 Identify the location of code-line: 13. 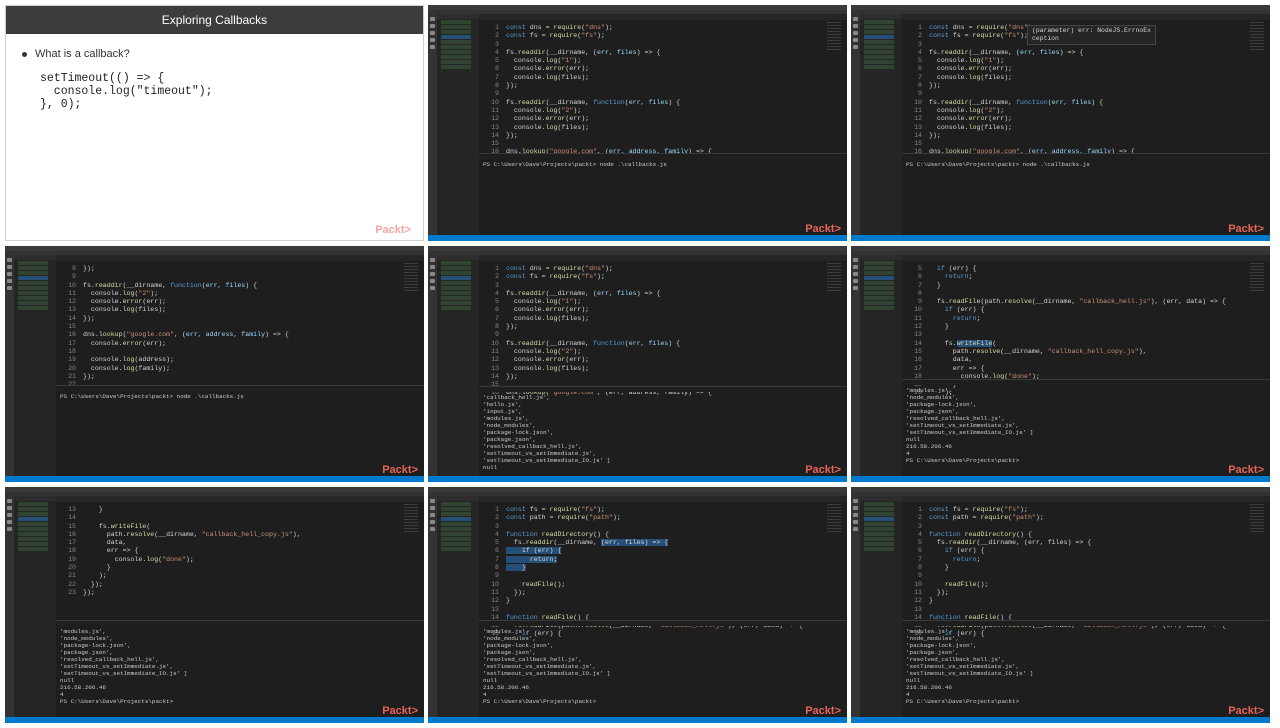
(663, 610).